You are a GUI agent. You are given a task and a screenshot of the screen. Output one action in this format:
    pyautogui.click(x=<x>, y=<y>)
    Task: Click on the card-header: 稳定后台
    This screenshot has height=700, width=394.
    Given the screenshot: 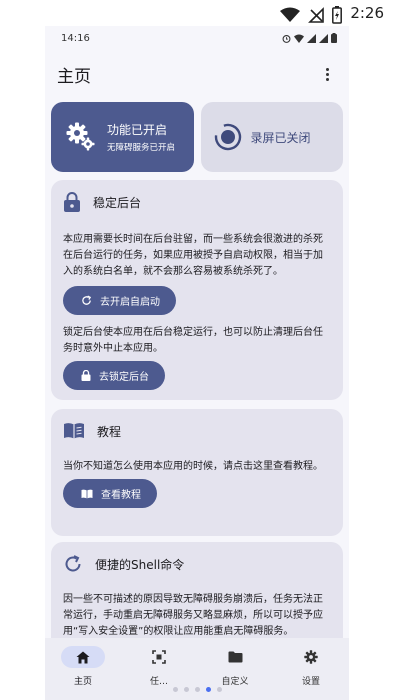 What is the action you would take?
    pyautogui.click(x=197, y=202)
    